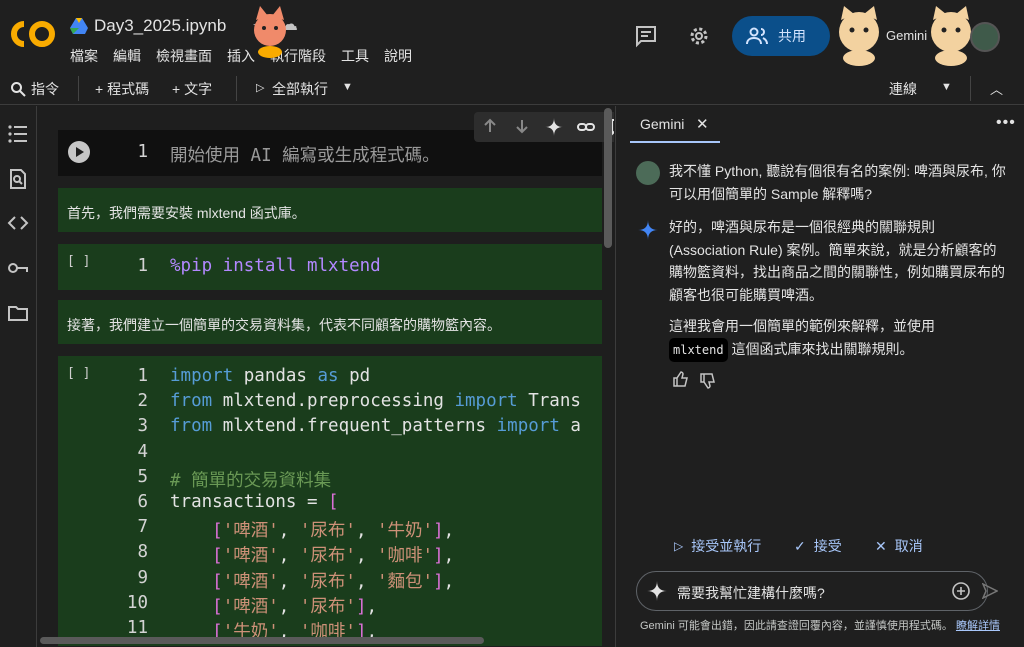 Image resolution: width=1024 pixels, height=647 pixels. Describe the element at coordinates (608, 178) in the screenshot. I see `vertical-scrollbar` at that location.